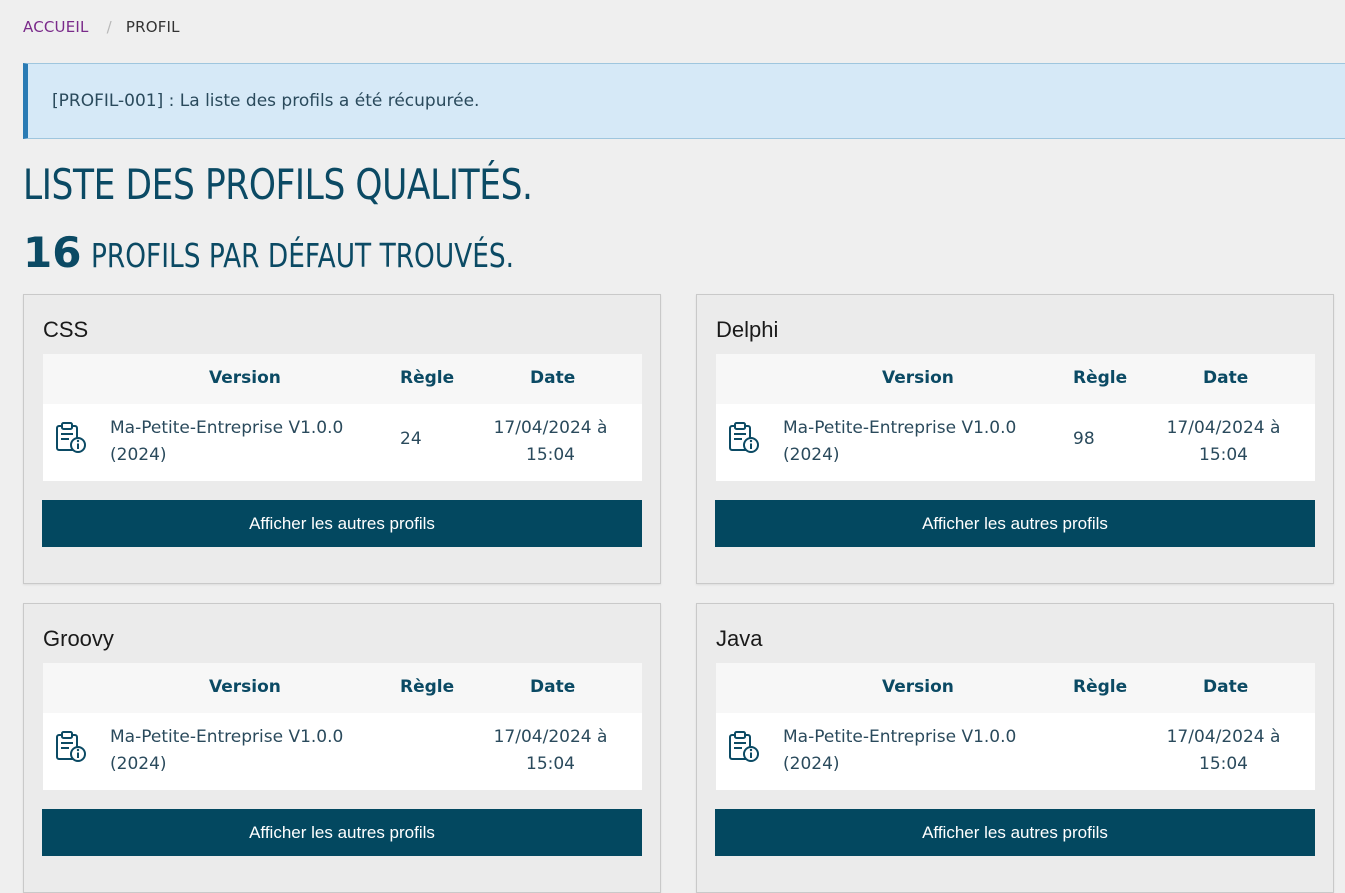 This screenshot has width=1345, height=893. What do you see at coordinates (303, 255) in the screenshot?
I see `profile-count-suffix: PROFILS PAR DÉFAUT TROUVÉS.` at bounding box center [303, 255].